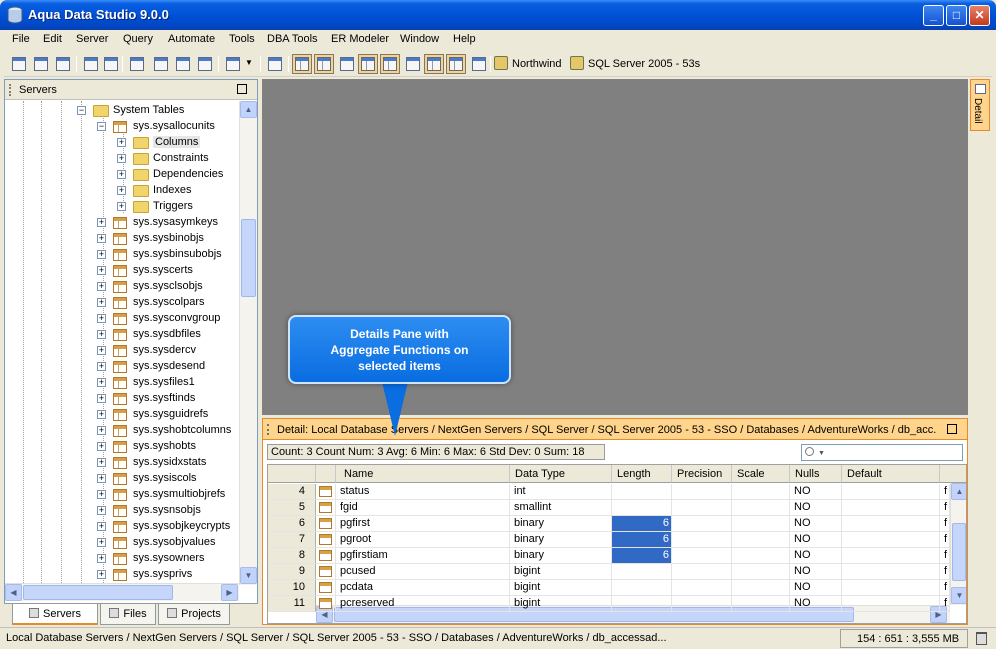 The image size is (996, 649). I want to click on tree-node: + sys.sysobjkeycrypts, so click(122, 527).